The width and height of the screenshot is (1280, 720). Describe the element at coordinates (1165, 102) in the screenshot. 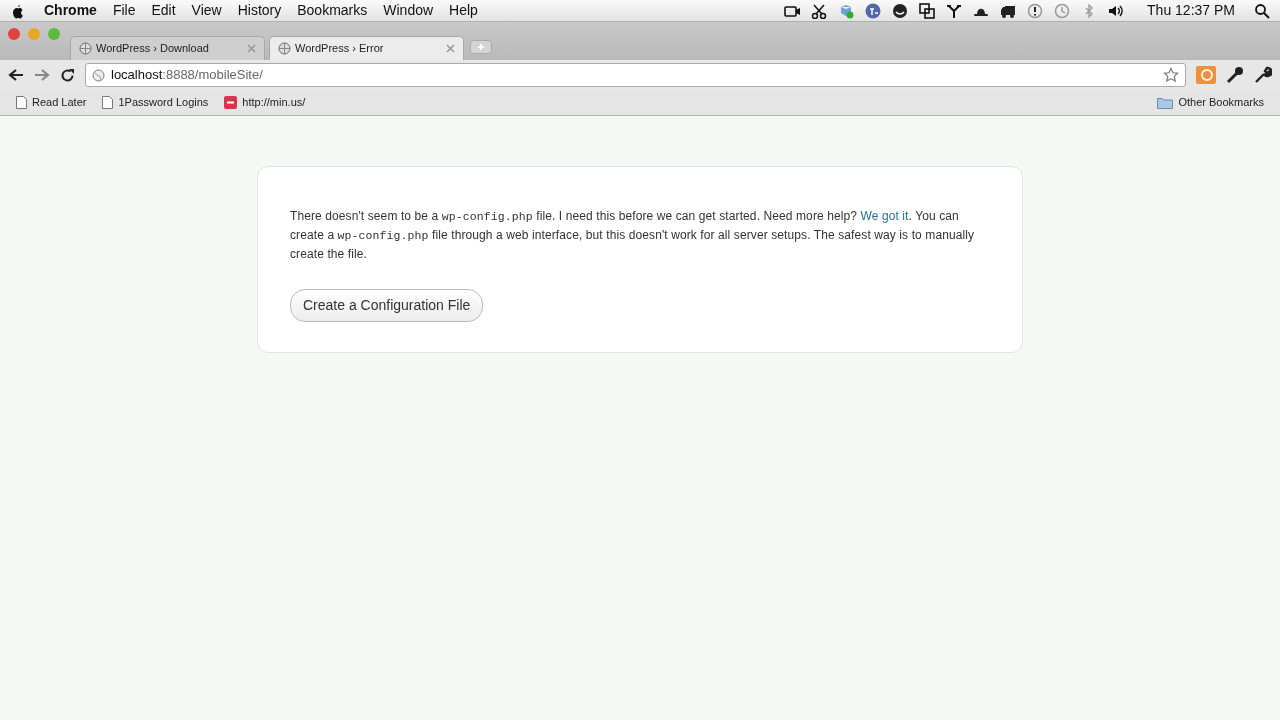

I see `folder-icon` at that location.